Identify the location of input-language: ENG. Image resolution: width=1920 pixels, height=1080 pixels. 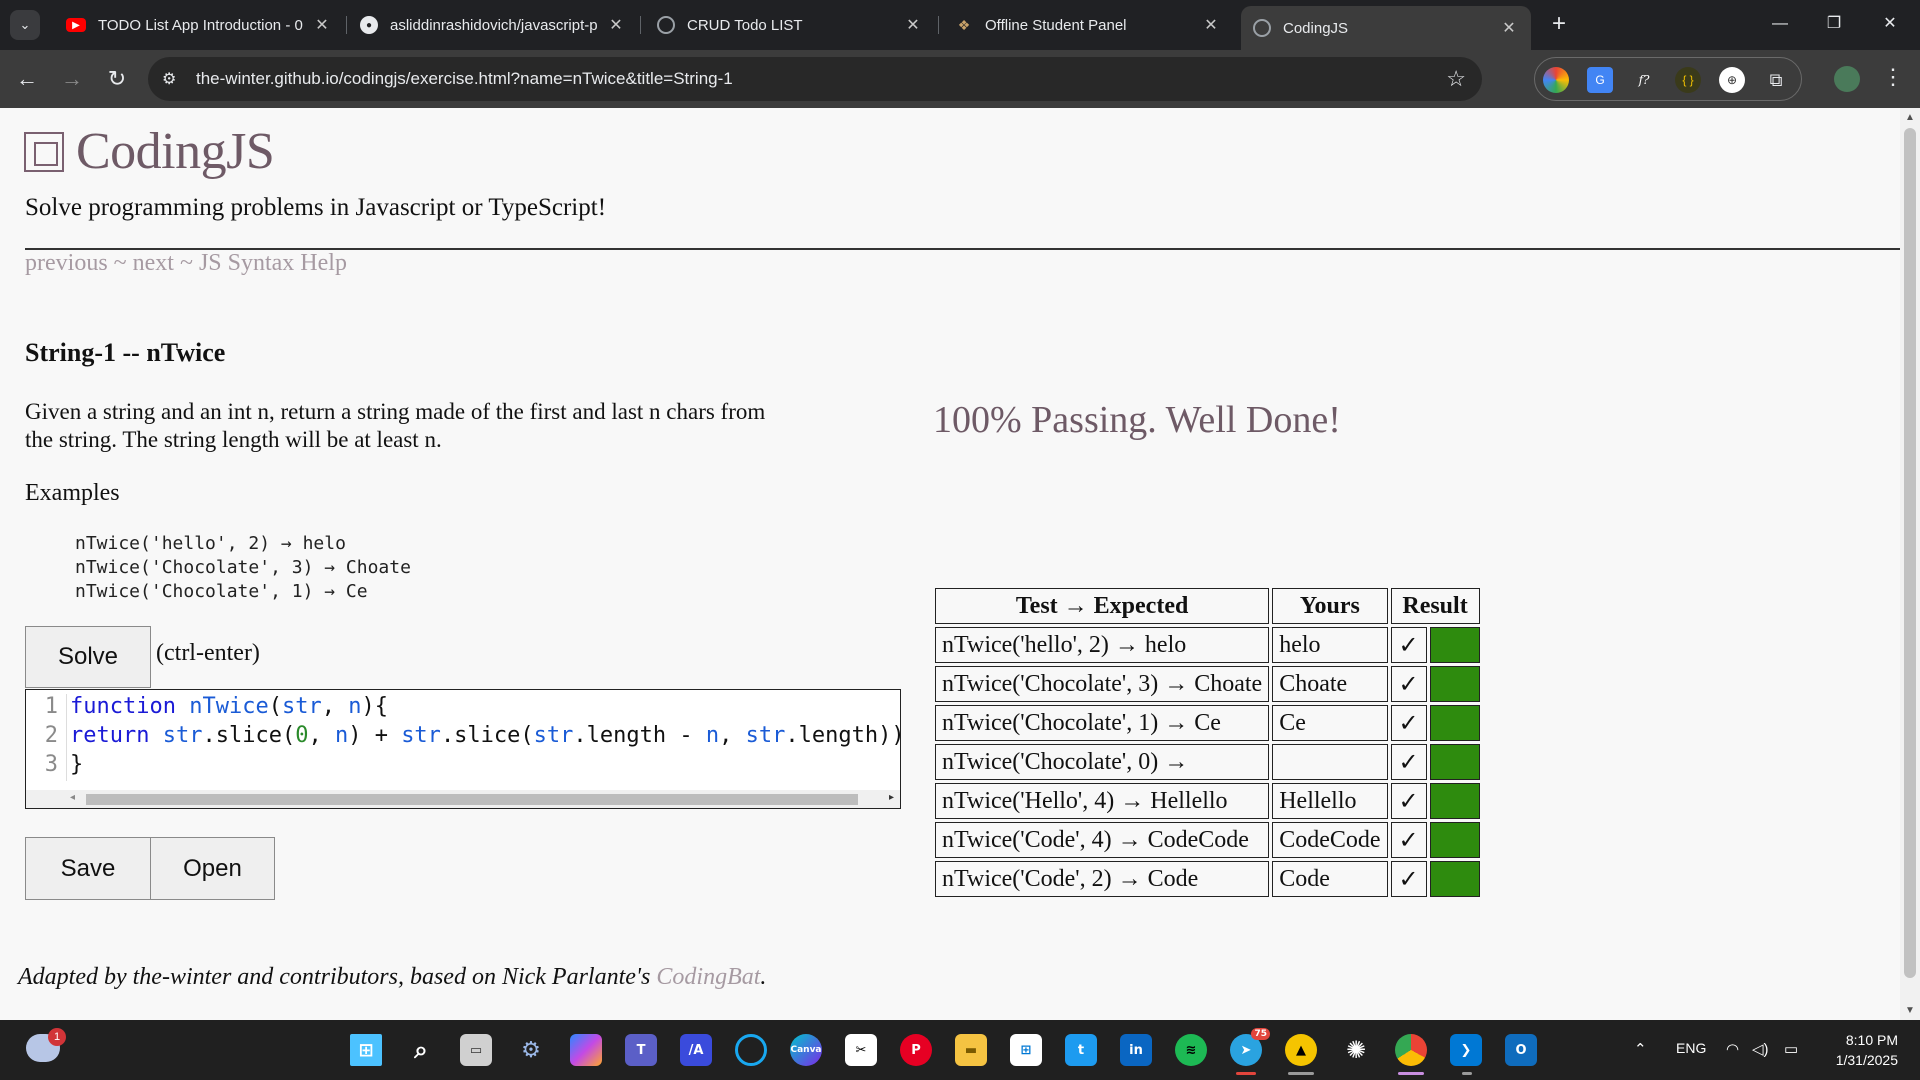
(1691, 1048).